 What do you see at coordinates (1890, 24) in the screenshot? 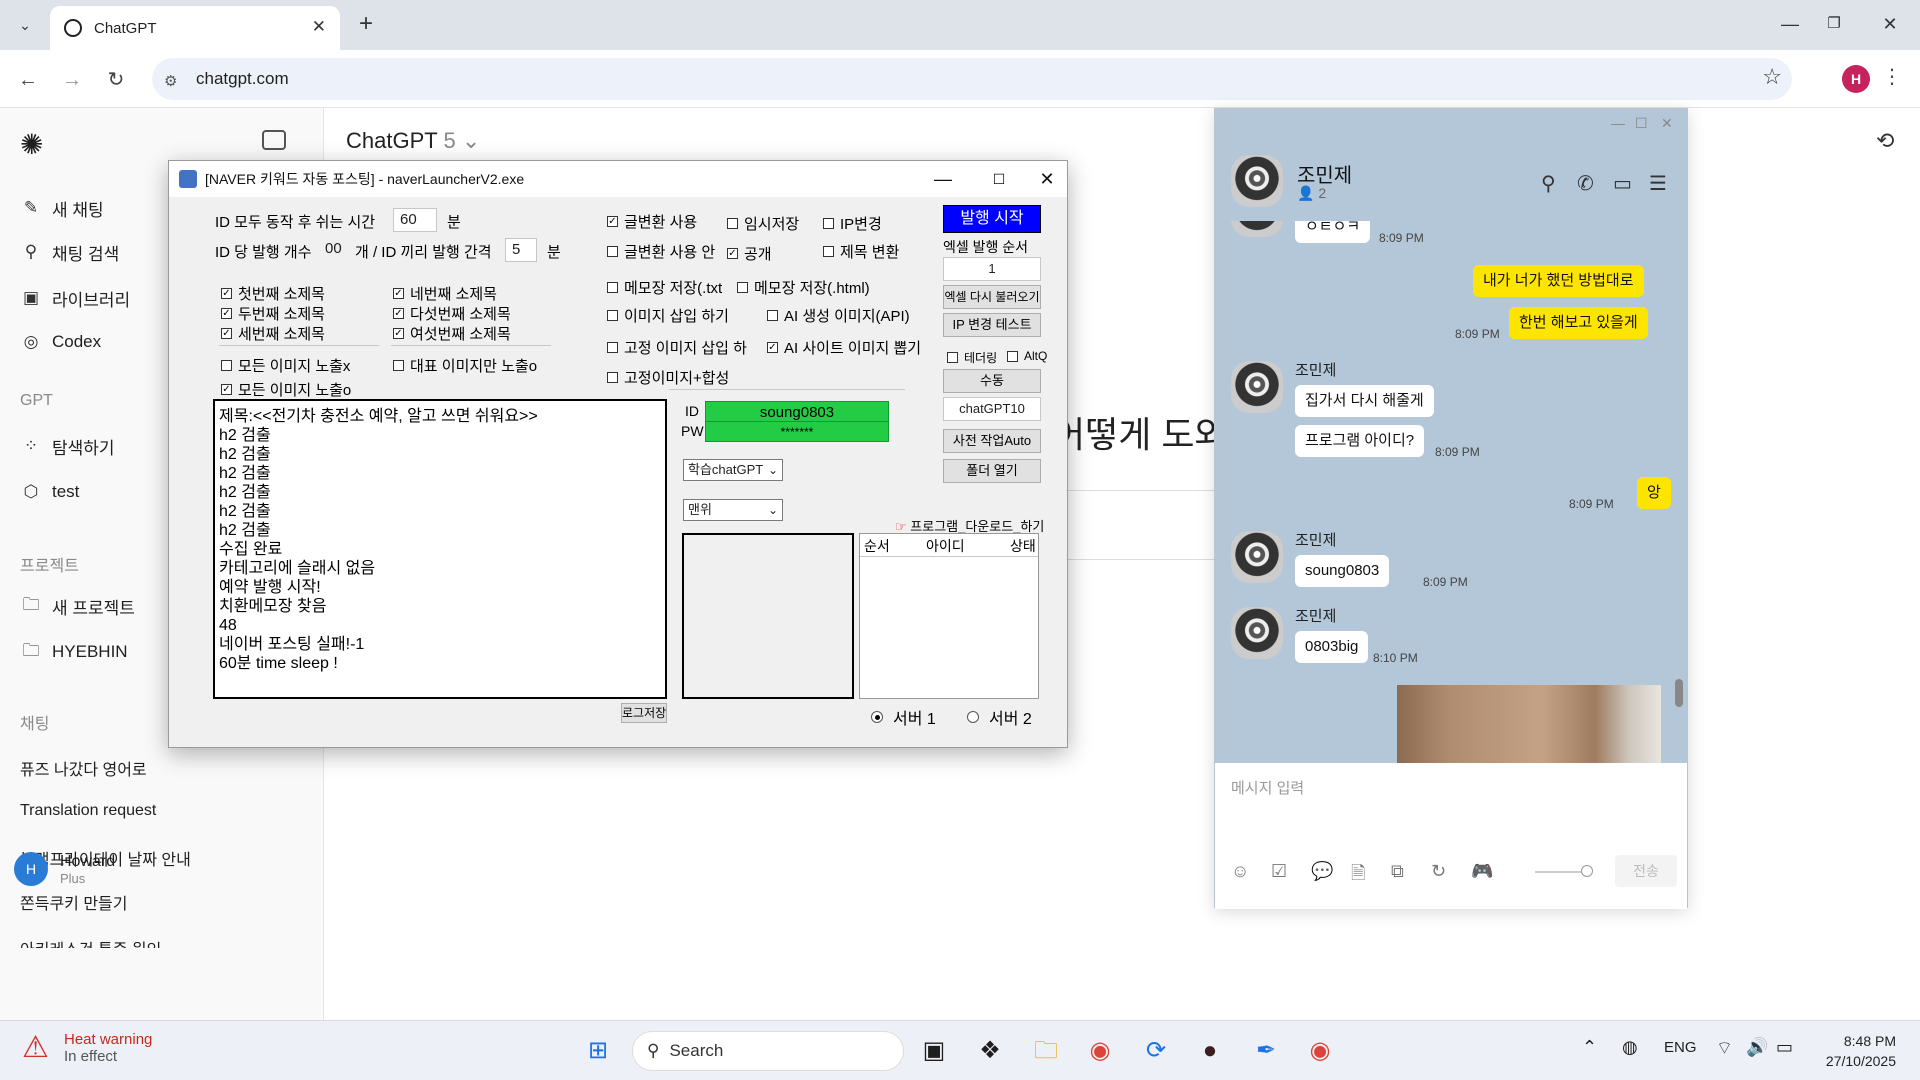
I see `close-window-button: ✕` at bounding box center [1890, 24].